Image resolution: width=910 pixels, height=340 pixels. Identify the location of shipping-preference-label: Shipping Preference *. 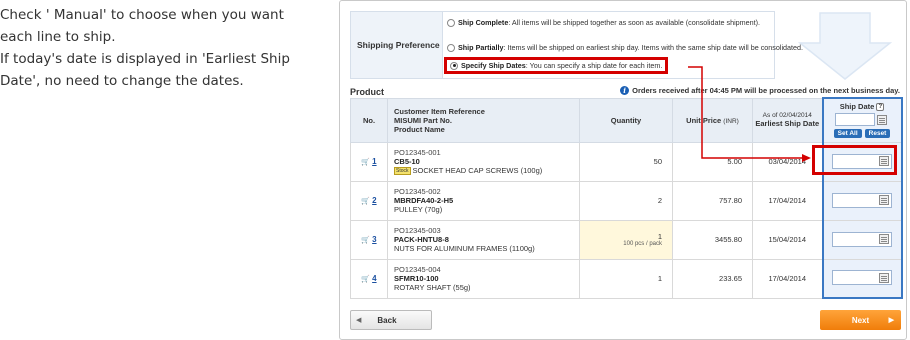
(401, 45).